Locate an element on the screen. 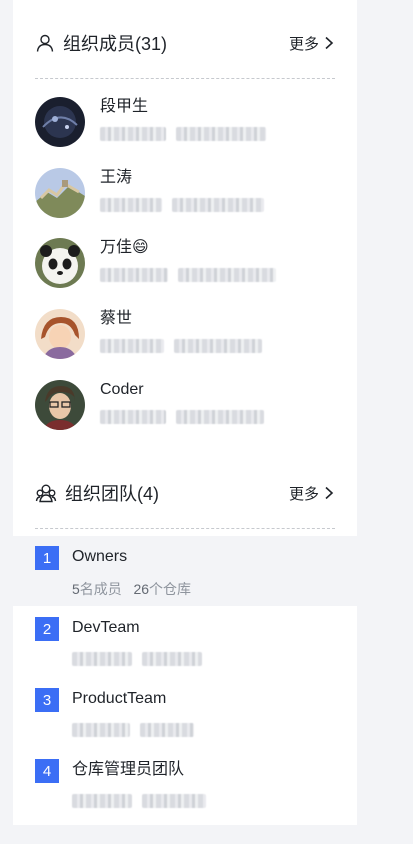 This screenshot has height=844, width=413. team-index-badge: 2 is located at coordinates (47, 629).